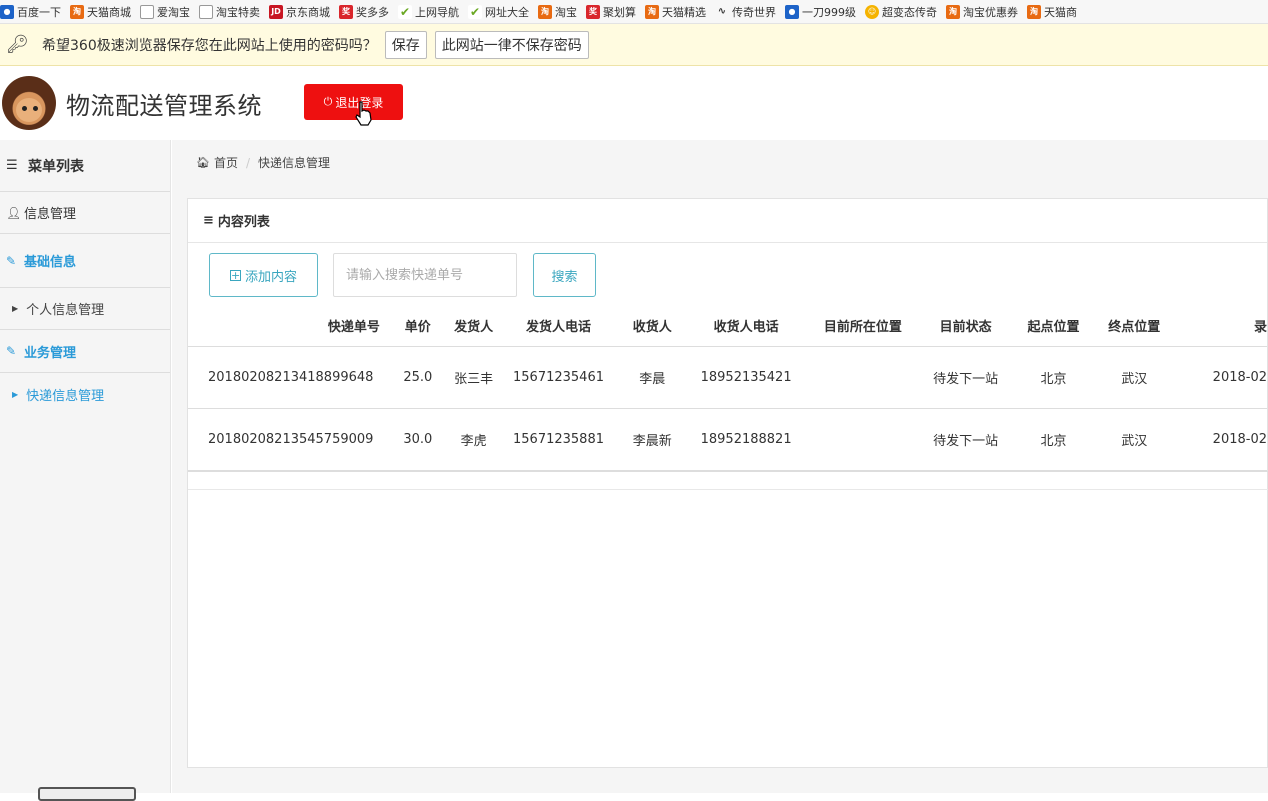  What do you see at coordinates (7, 11) in the screenshot?
I see `baidu-icon: ●` at bounding box center [7, 11].